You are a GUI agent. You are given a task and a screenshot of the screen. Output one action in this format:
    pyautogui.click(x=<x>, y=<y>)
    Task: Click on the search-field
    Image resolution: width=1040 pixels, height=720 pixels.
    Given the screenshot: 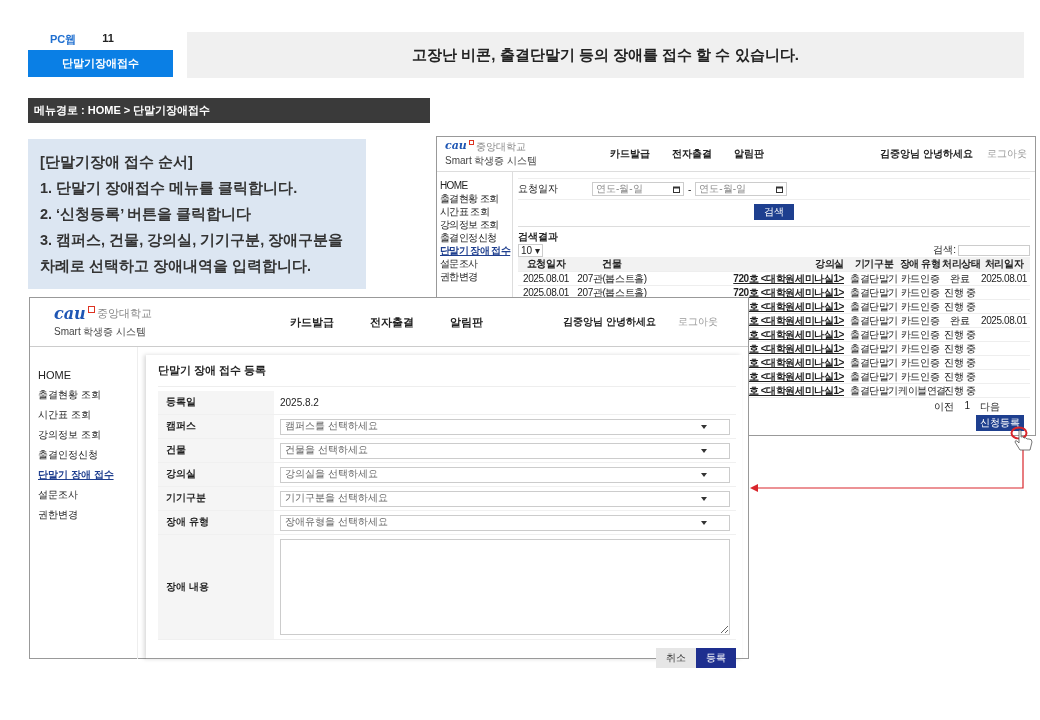 What is the action you would take?
    pyautogui.click(x=994, y=250)
    